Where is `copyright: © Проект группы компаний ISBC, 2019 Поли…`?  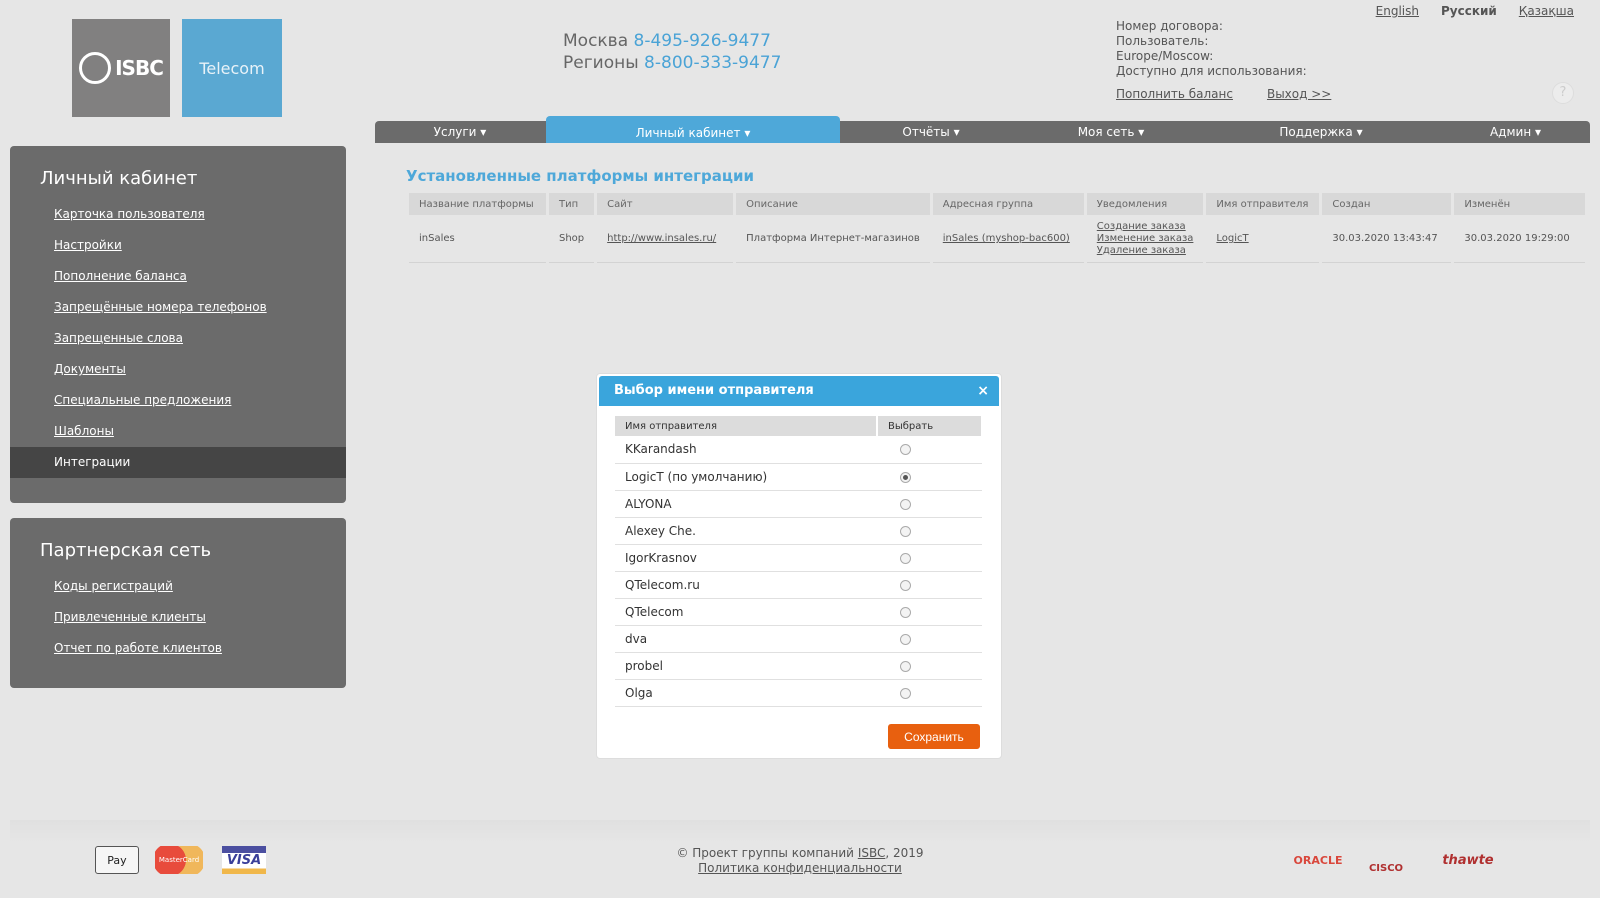 copyright: © Проект группы компаний ISBC, 2019 Поли… is located at coordinates (800, 860).